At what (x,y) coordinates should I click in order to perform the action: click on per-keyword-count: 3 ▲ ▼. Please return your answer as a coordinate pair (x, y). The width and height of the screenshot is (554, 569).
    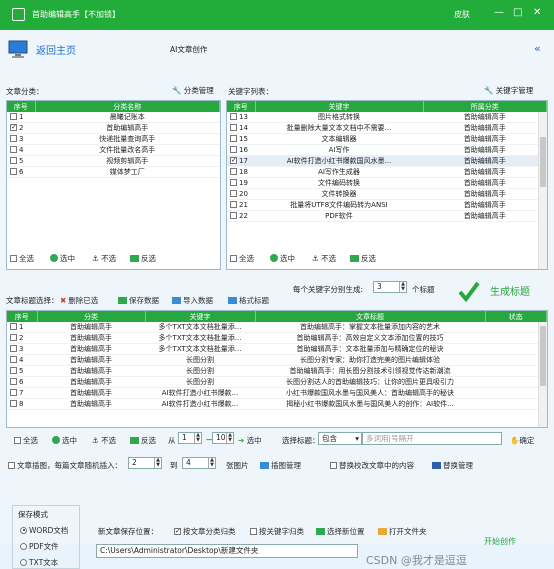
    Looking at the image, I should click on (390, 287).